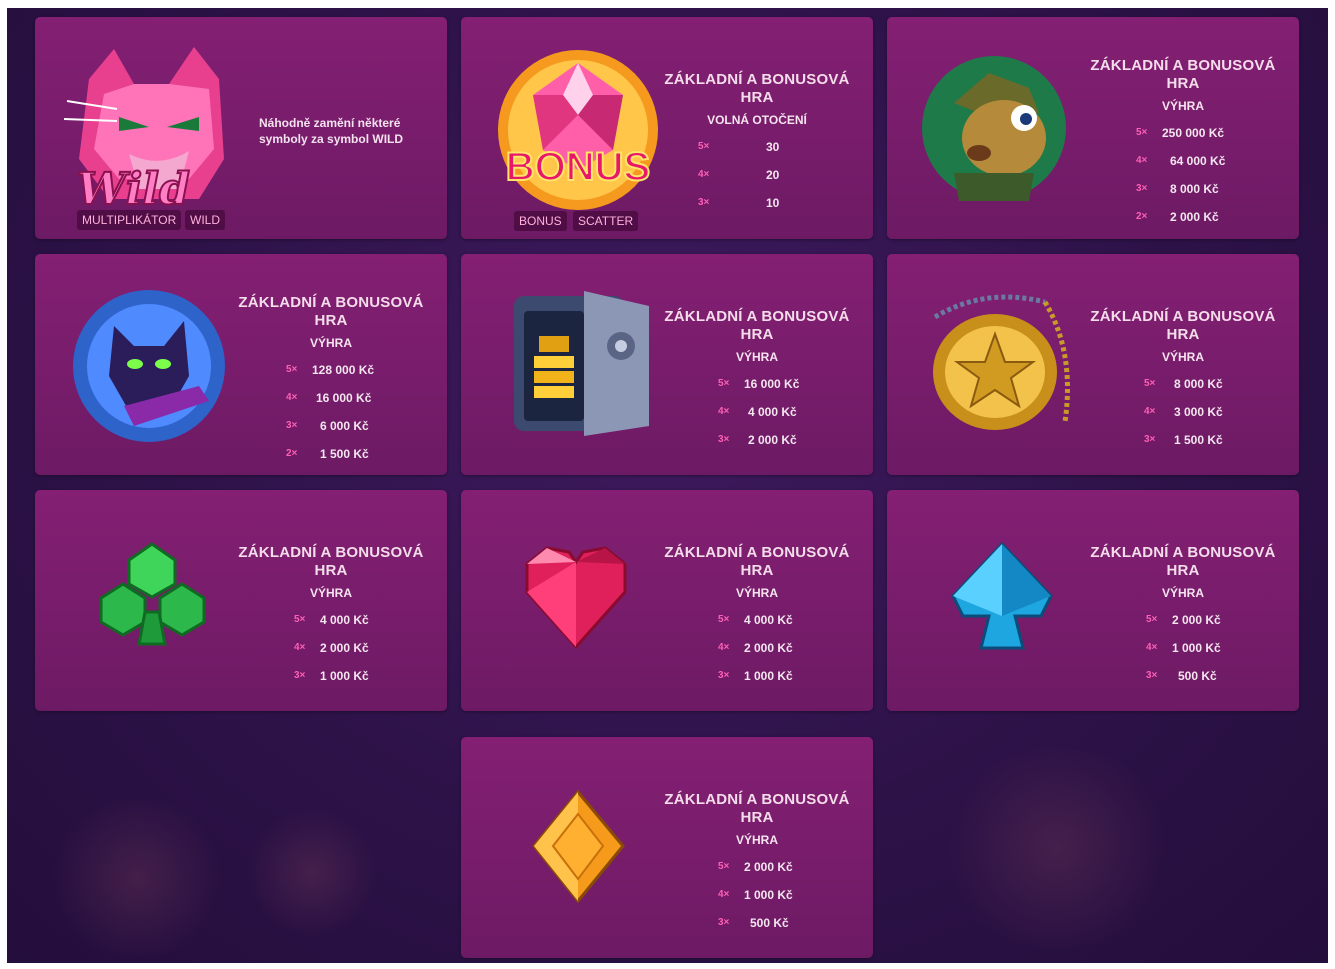  I want to click on police-badge-icon, so click(1001, 362).